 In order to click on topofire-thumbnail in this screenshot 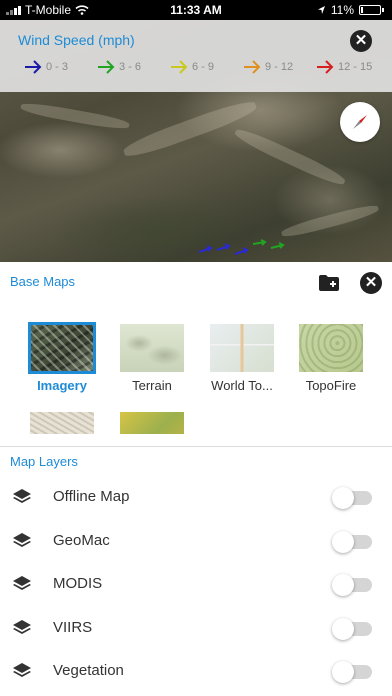, I will do `click(331, 348)`.